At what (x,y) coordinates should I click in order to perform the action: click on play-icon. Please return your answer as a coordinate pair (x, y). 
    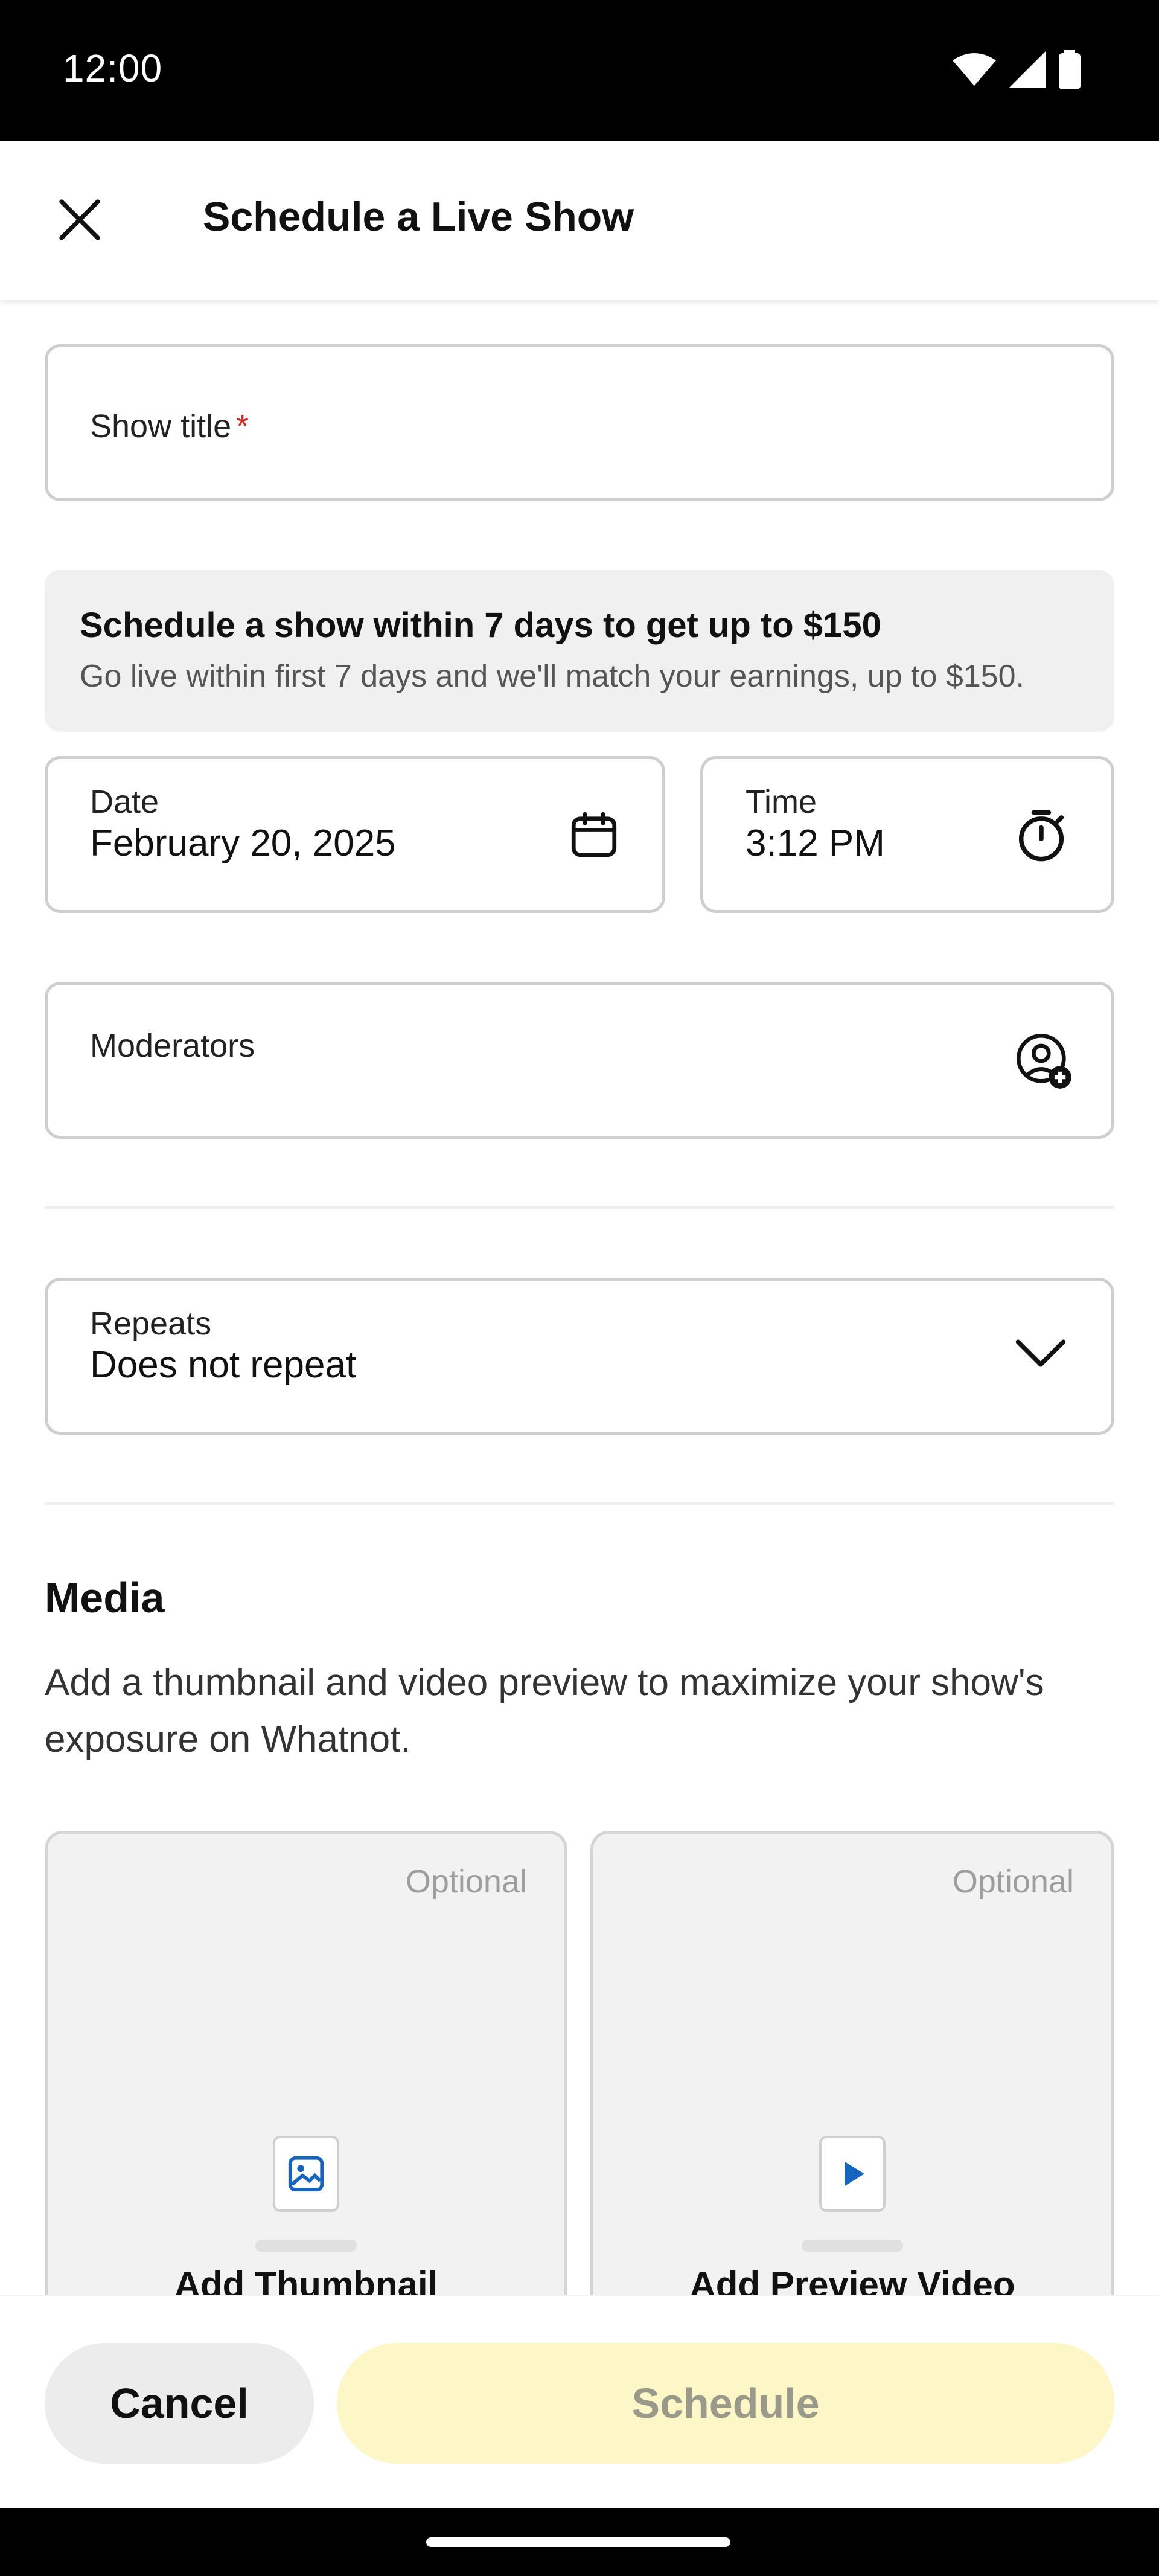
    Looking at the image, I should click on (852, 2174).